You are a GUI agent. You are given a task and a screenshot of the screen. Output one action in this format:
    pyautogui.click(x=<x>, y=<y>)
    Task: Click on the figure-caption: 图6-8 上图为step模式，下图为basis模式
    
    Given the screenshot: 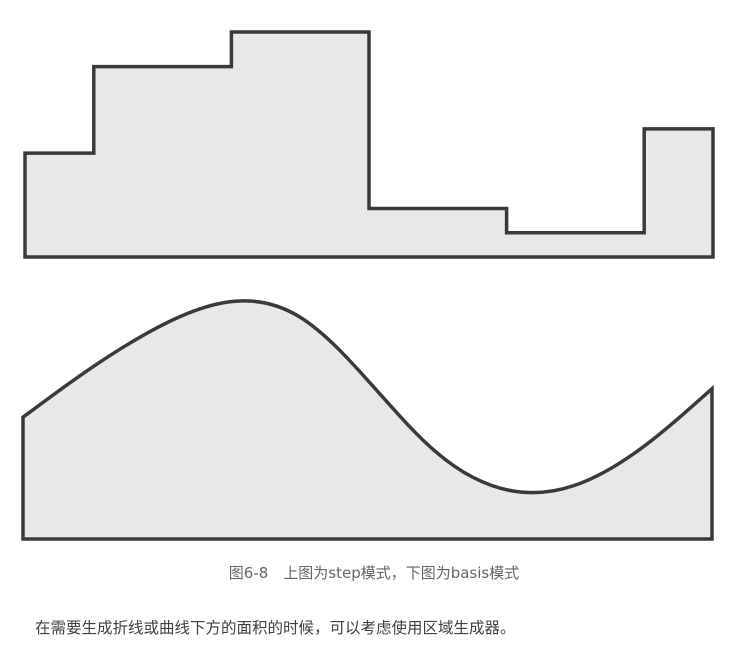 What is the action you would take?
    pyautogui.click(x=374, y=573)
    